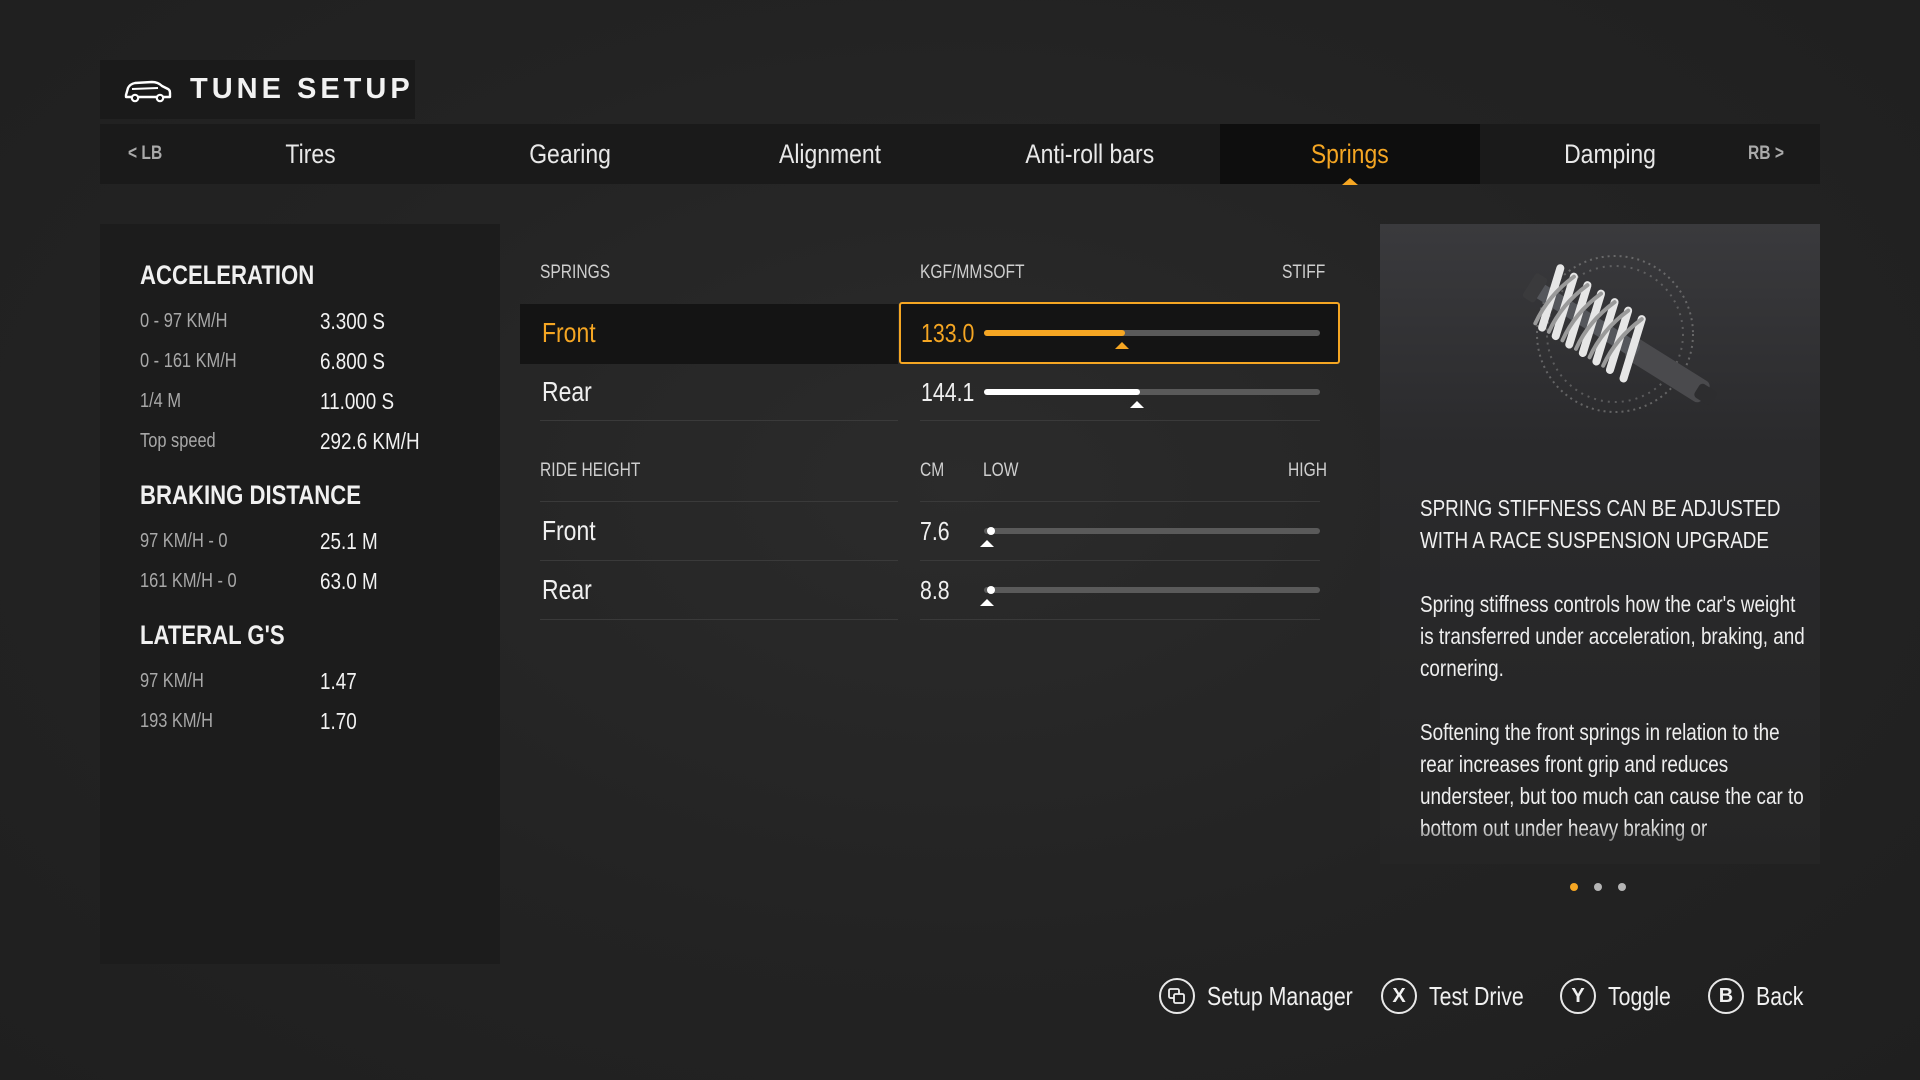 The height and width of the screenshot is (1080, 1920). What do you see at coordinates (991, 590) in the screenshot?
I see `ride-height-rear-knob` at bounding box center [991, 590].